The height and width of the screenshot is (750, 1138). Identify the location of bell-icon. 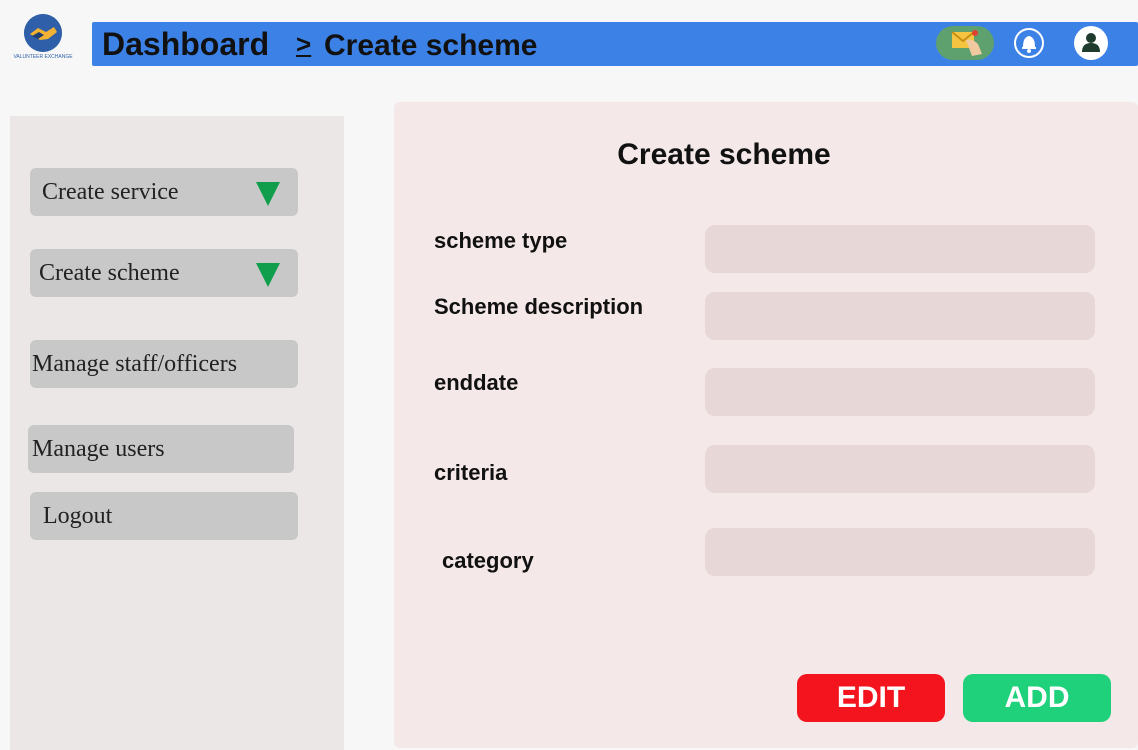
(1029, 43).